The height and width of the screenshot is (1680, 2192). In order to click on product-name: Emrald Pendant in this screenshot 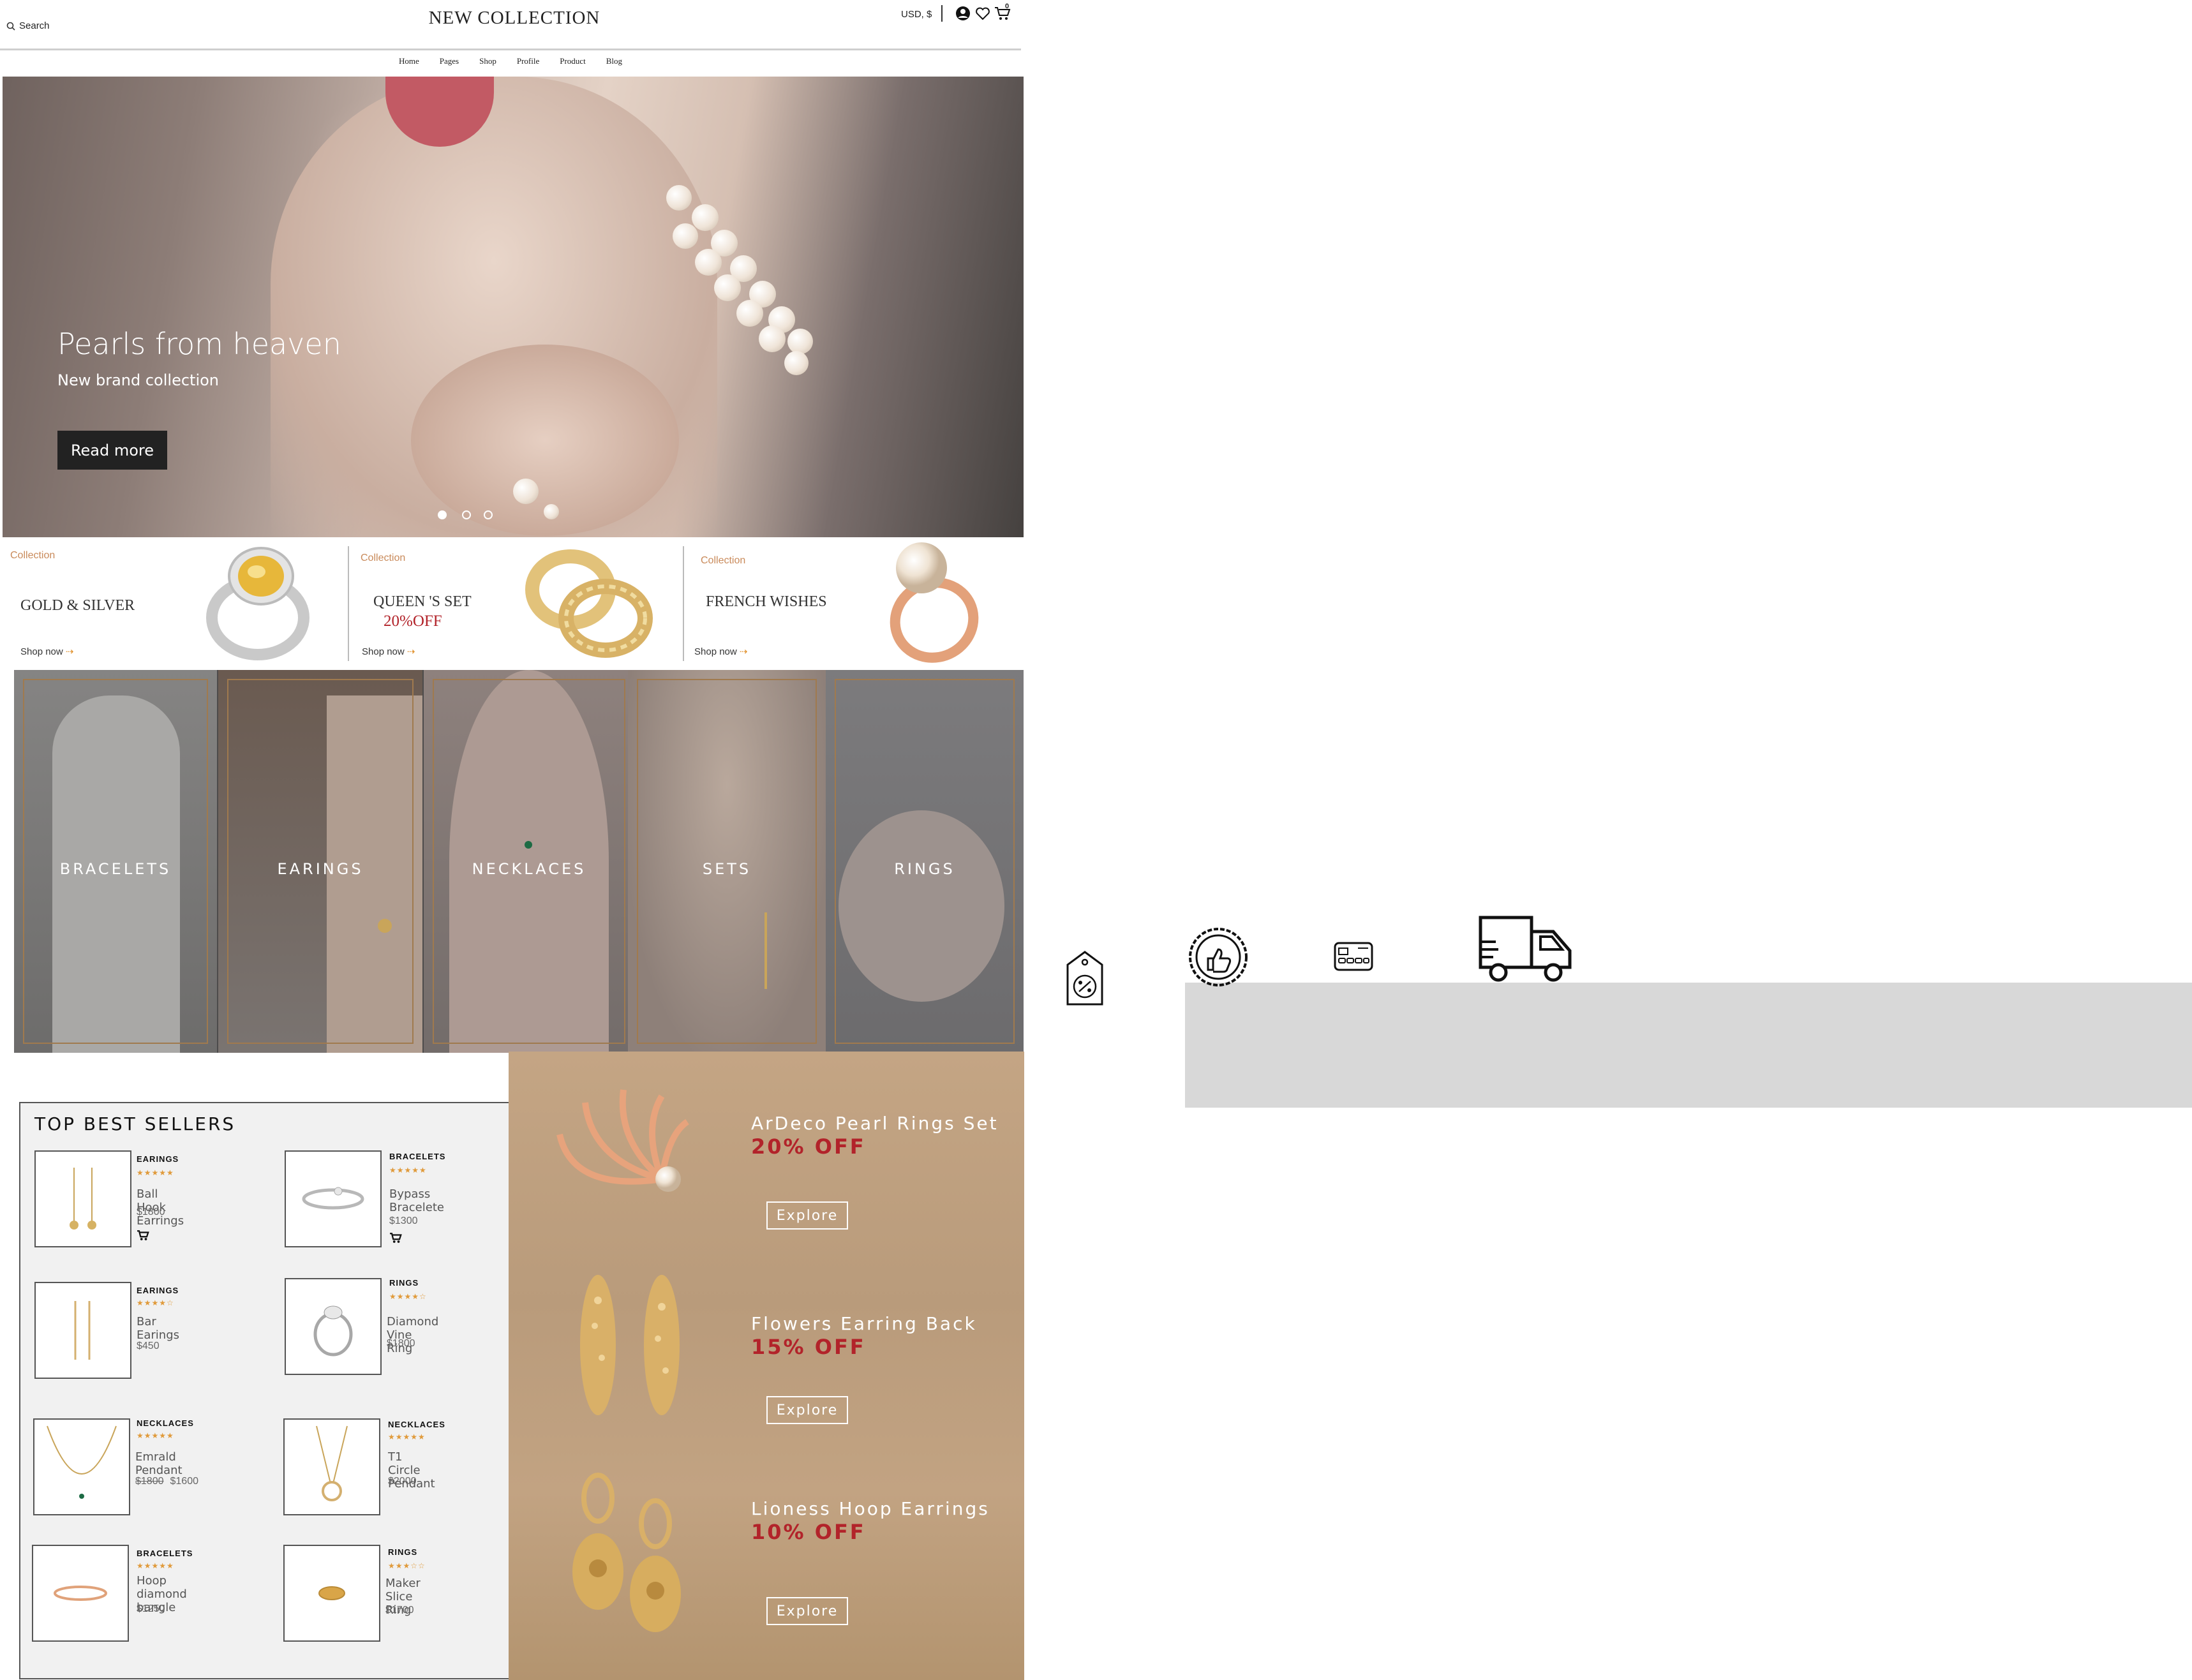, I will do `click(159, 1463)`.